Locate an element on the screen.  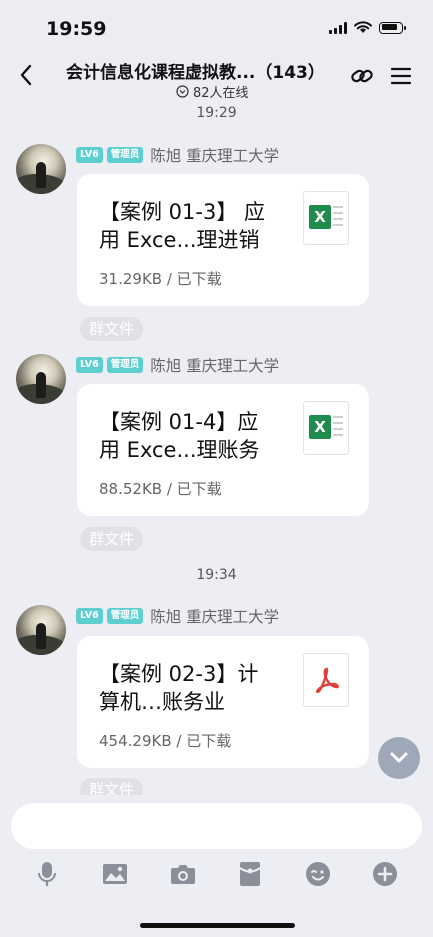
message-timestamp: 19:29 is located at coordinates (216, 113).